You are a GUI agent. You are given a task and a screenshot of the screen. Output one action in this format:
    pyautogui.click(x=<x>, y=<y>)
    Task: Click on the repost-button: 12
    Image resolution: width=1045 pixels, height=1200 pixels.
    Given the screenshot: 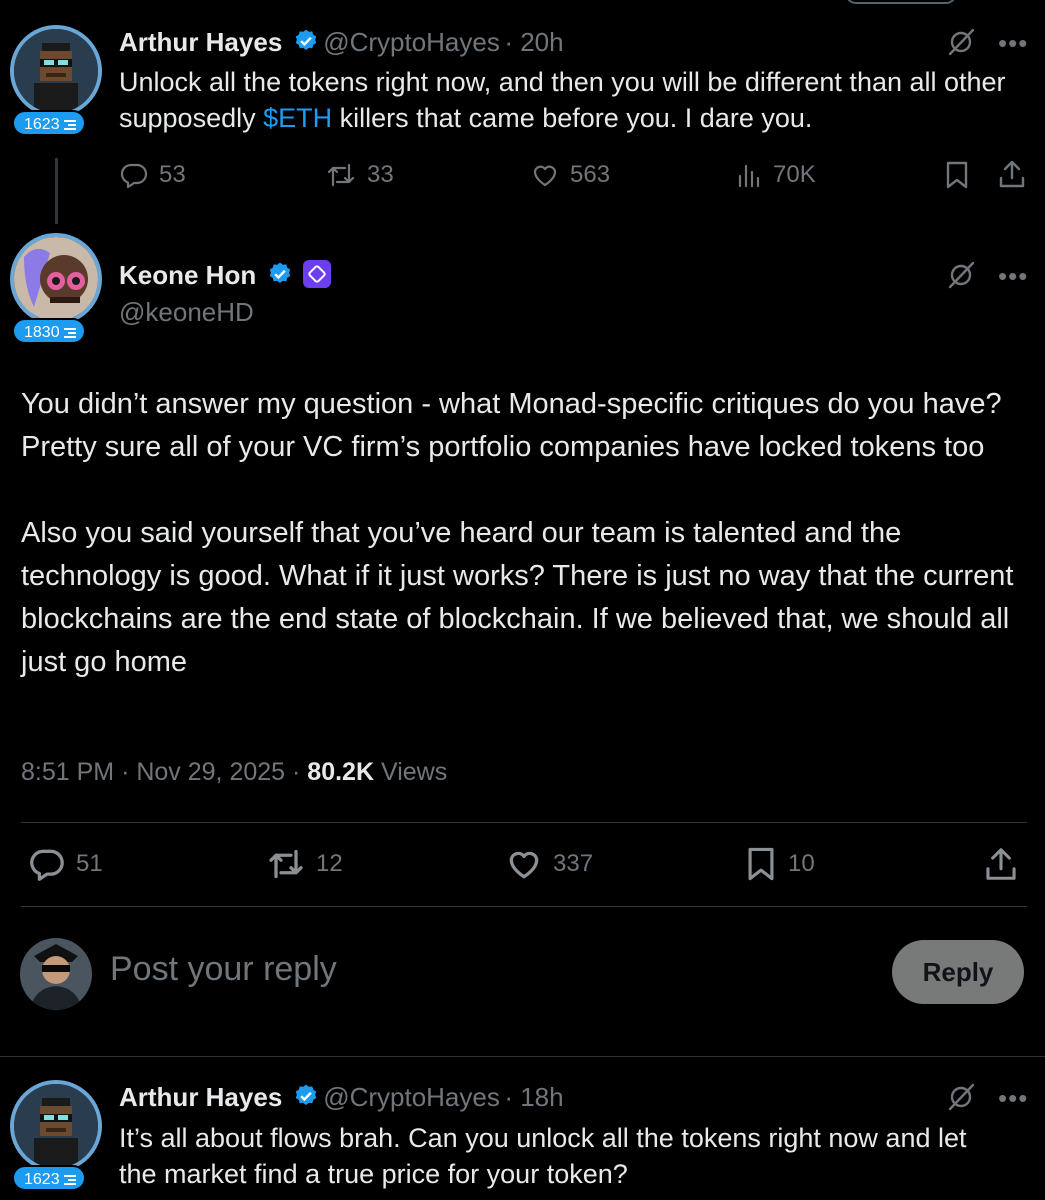 What is the action you would take?
    pyautogui.click(x=304, y=864)
    